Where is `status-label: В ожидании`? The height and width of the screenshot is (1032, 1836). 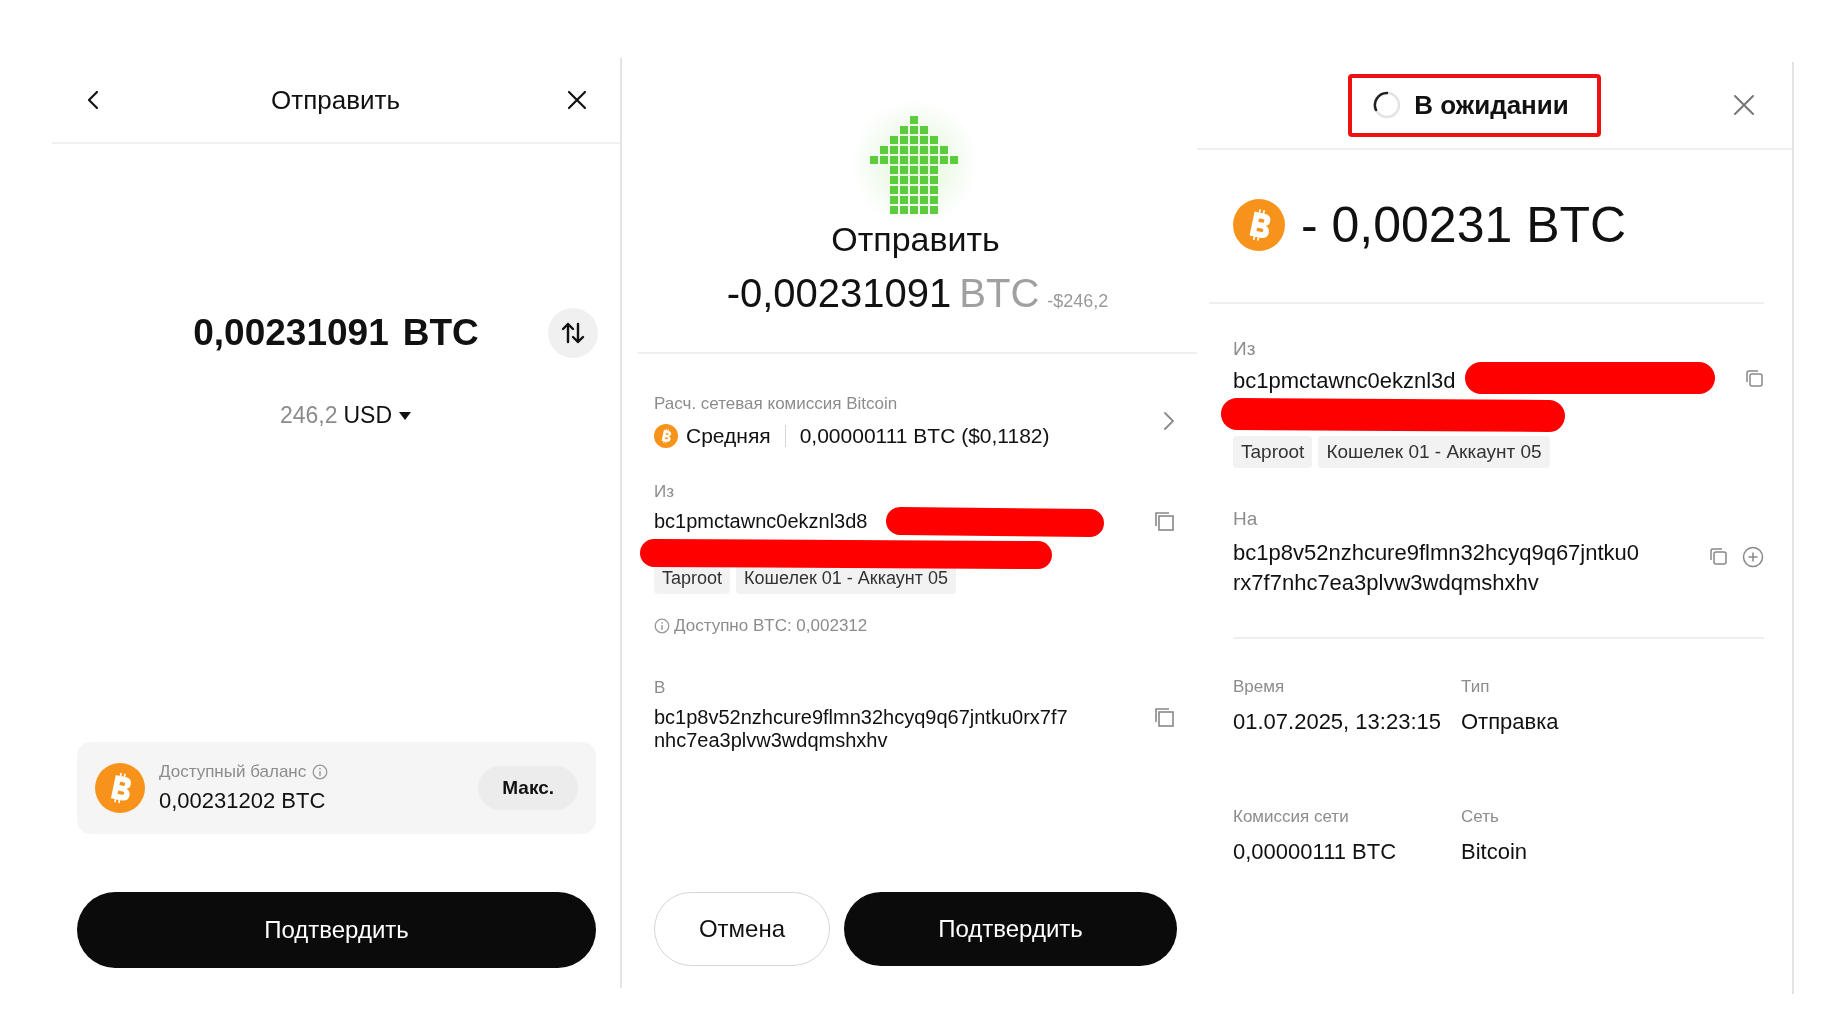
status-label: В ожидании is located at coordinates (1491, 105).